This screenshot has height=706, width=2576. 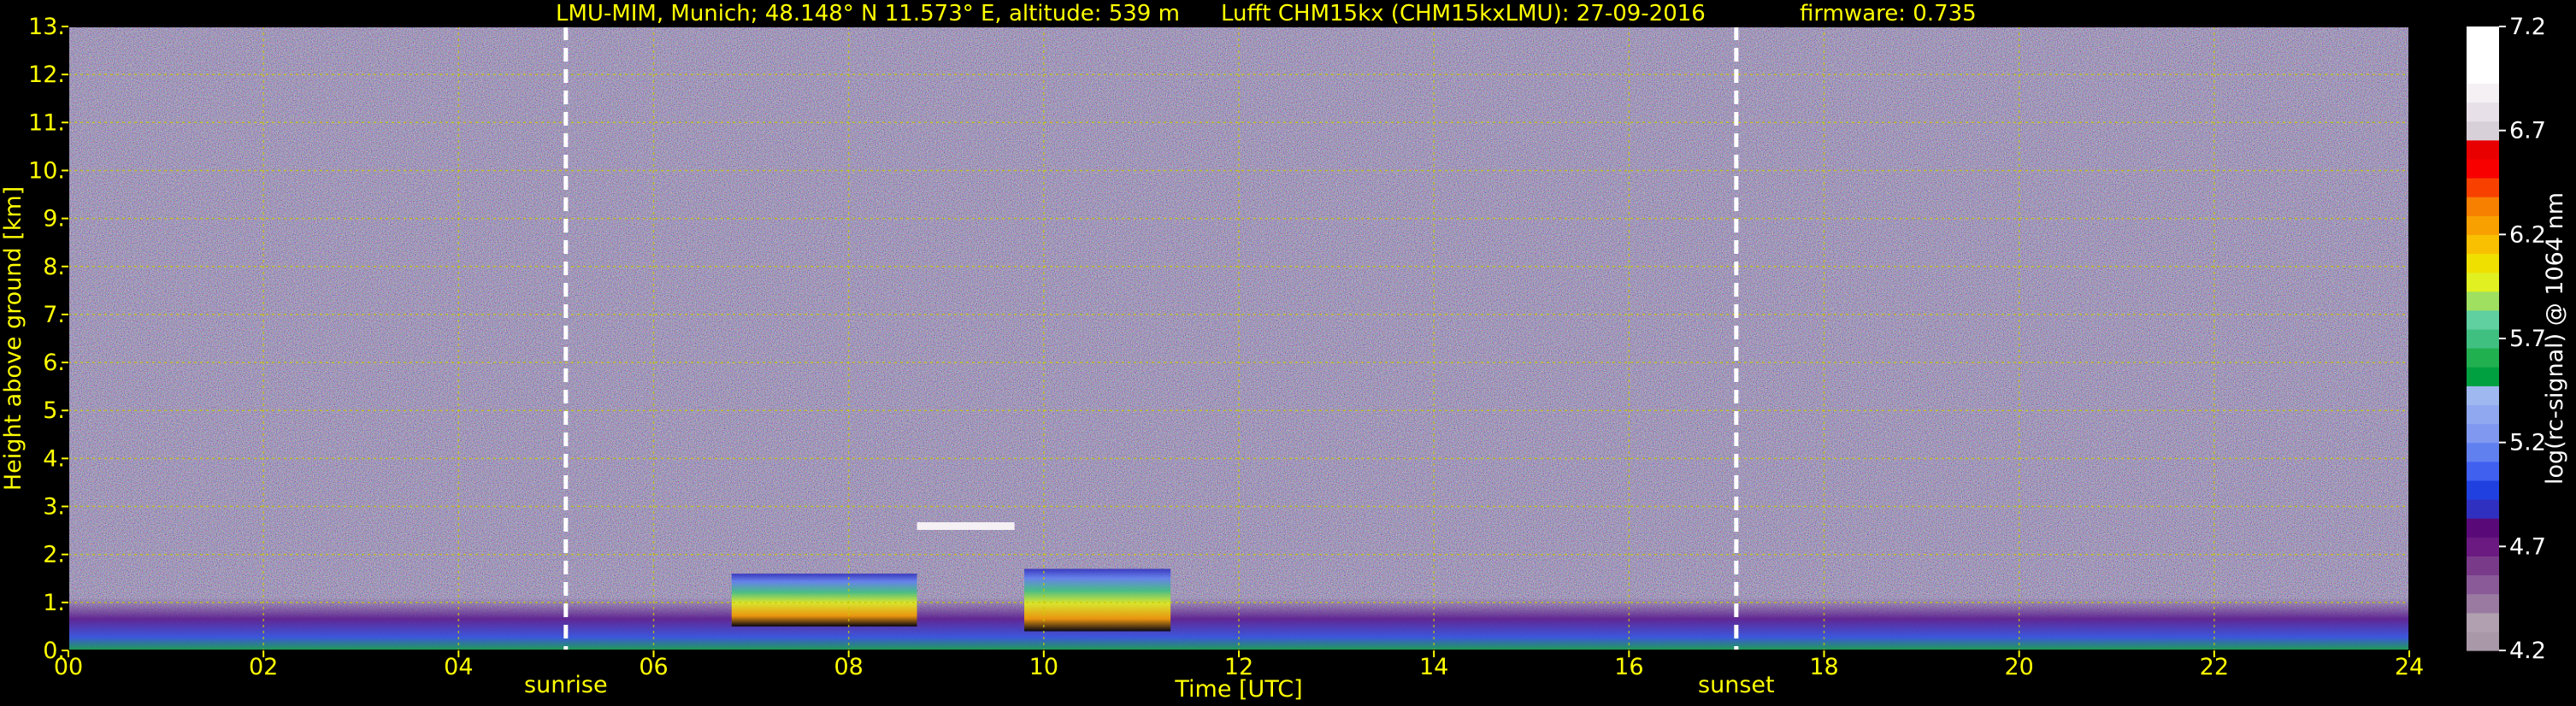 What do you see at coordinates (263, 667) in the screenshot?
I see `x-tick-label-1: 02` at bounding box center [263, 667].